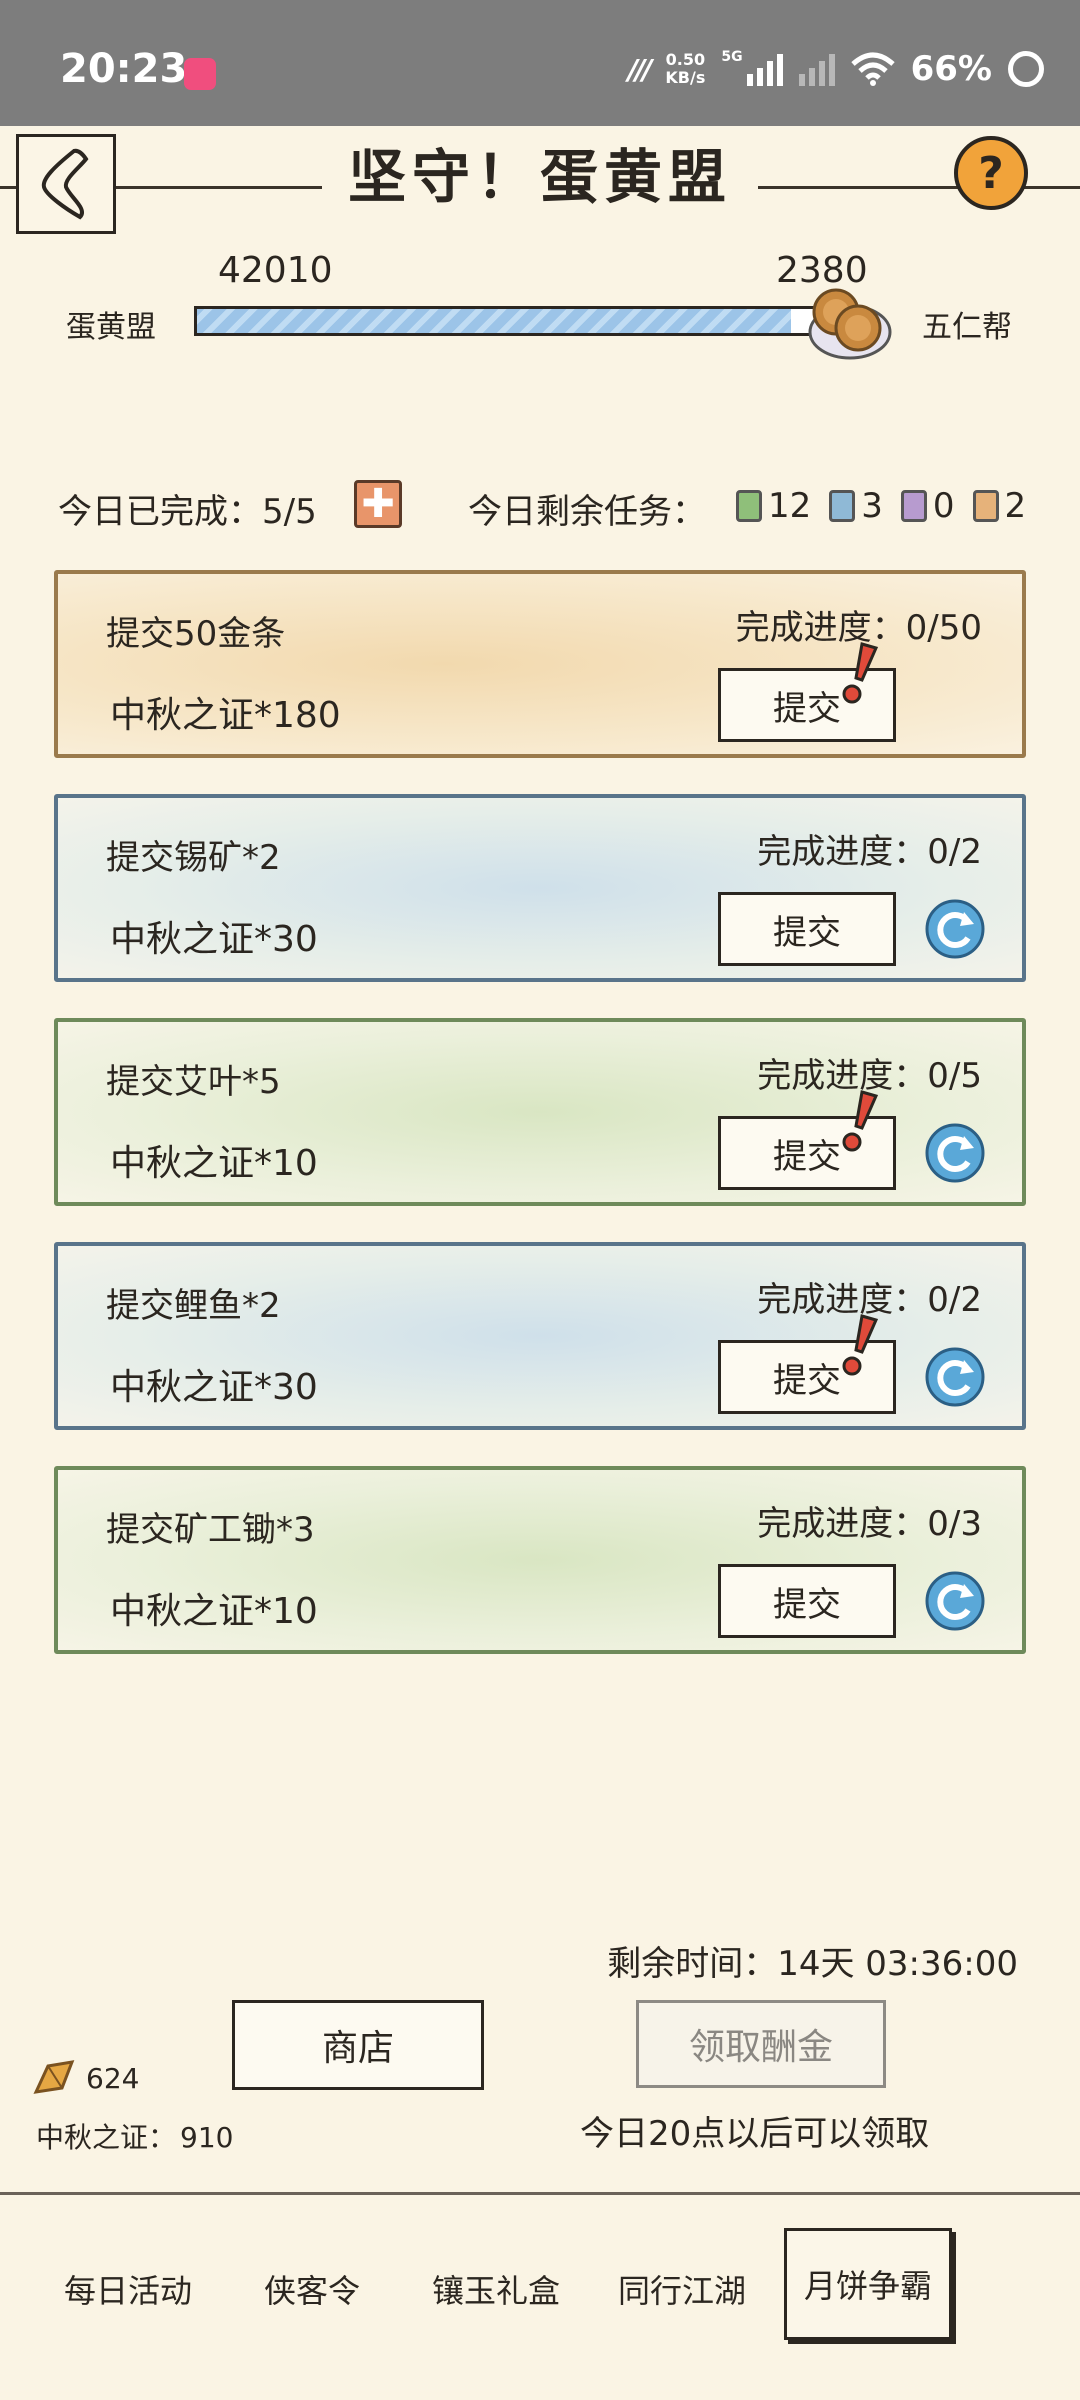  Describe the element at coordinates (193, 858) in the screenshot. I see `task-title: 提交锡矿*2` at that location.